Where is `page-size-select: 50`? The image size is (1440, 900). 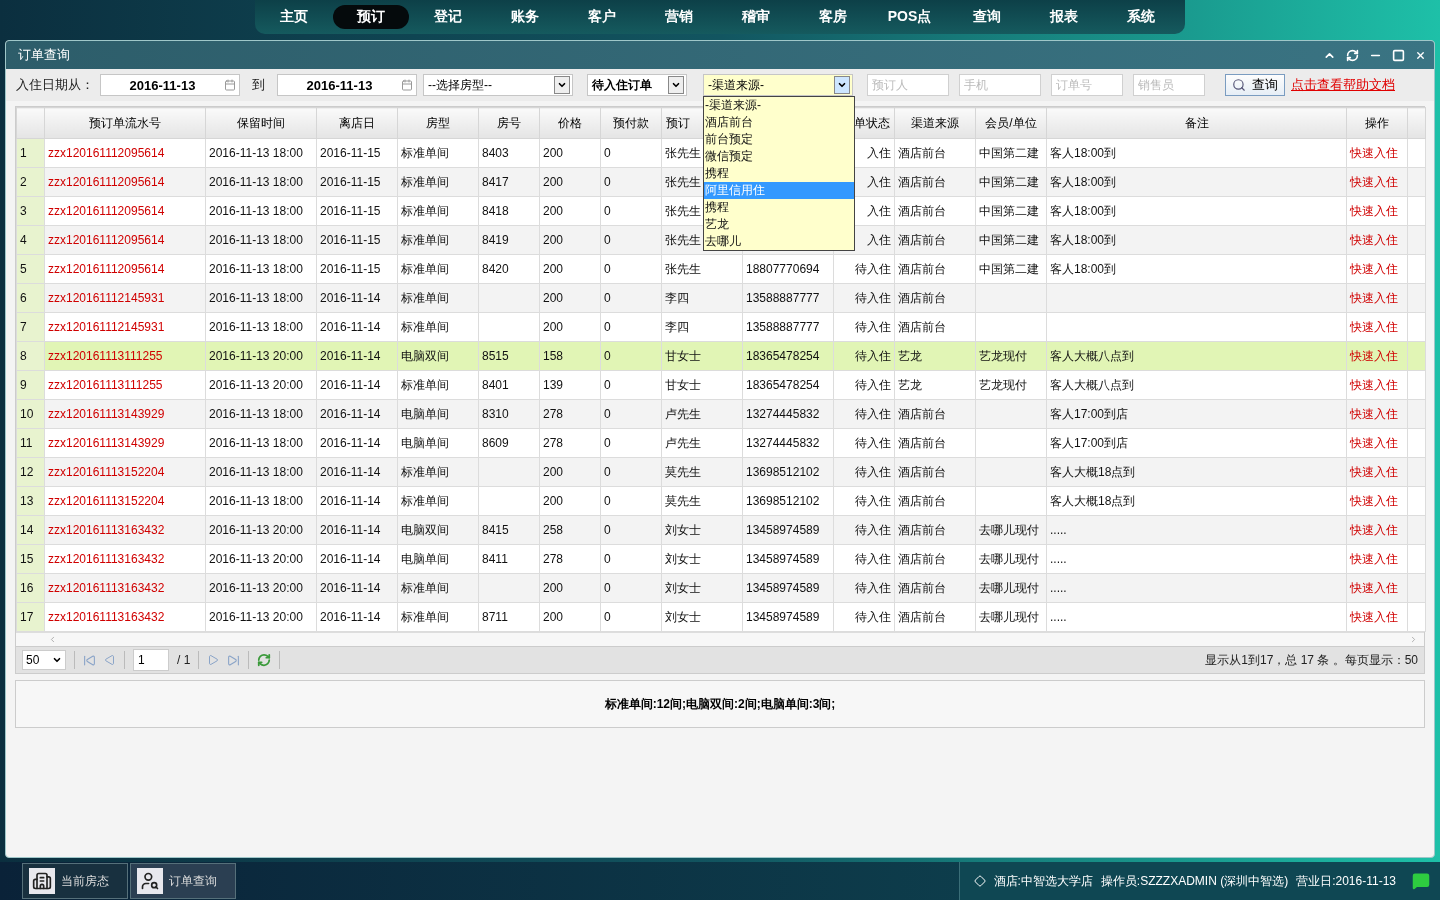 page-size-select: 50 is located at coordinates (44, 660).